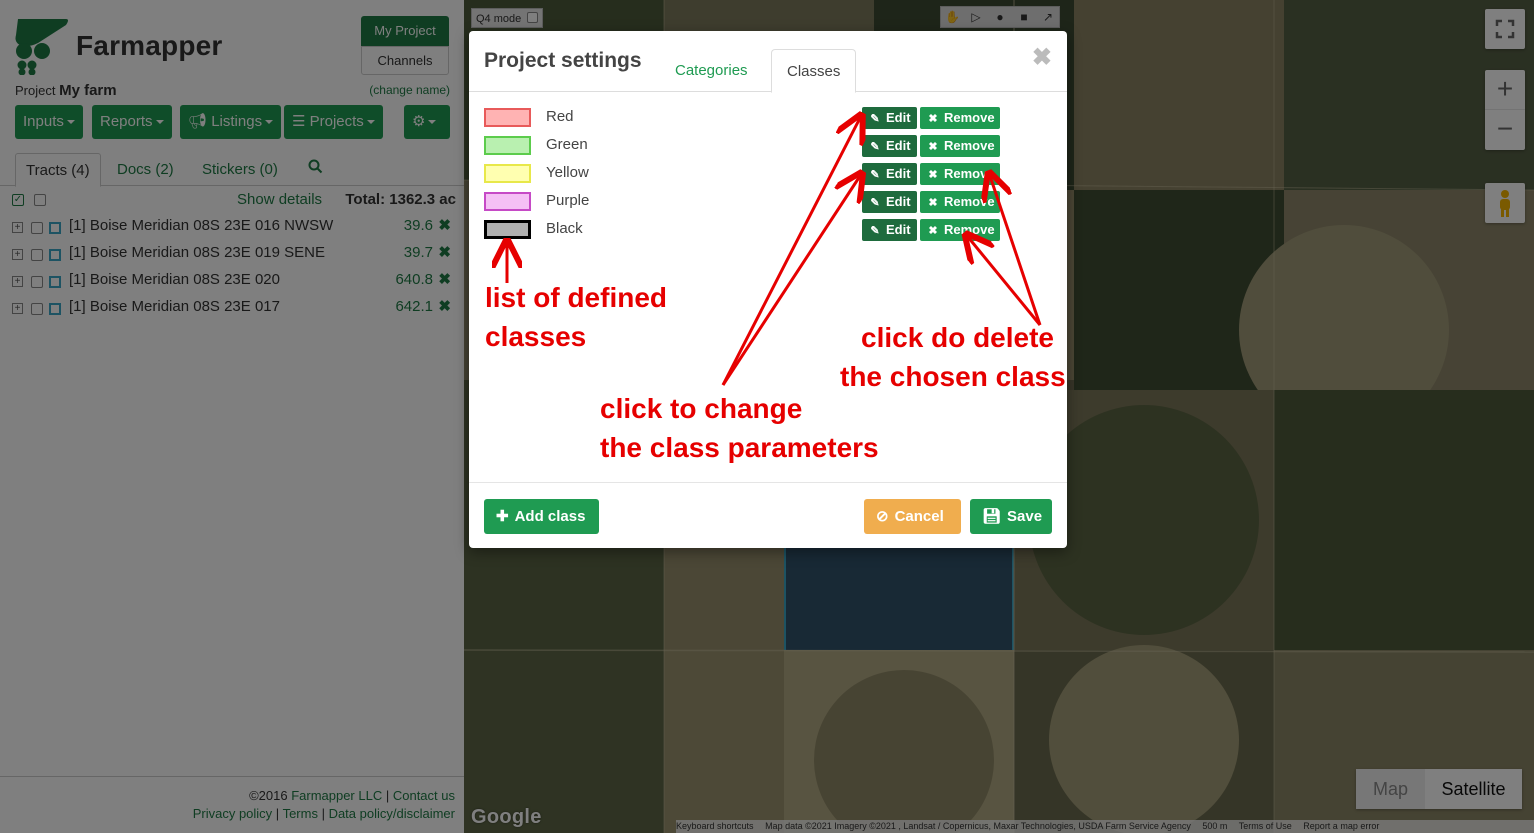 This screenshot has width=1534, height=833. I want to click on annotation-line: click to change, so click(701, 408).